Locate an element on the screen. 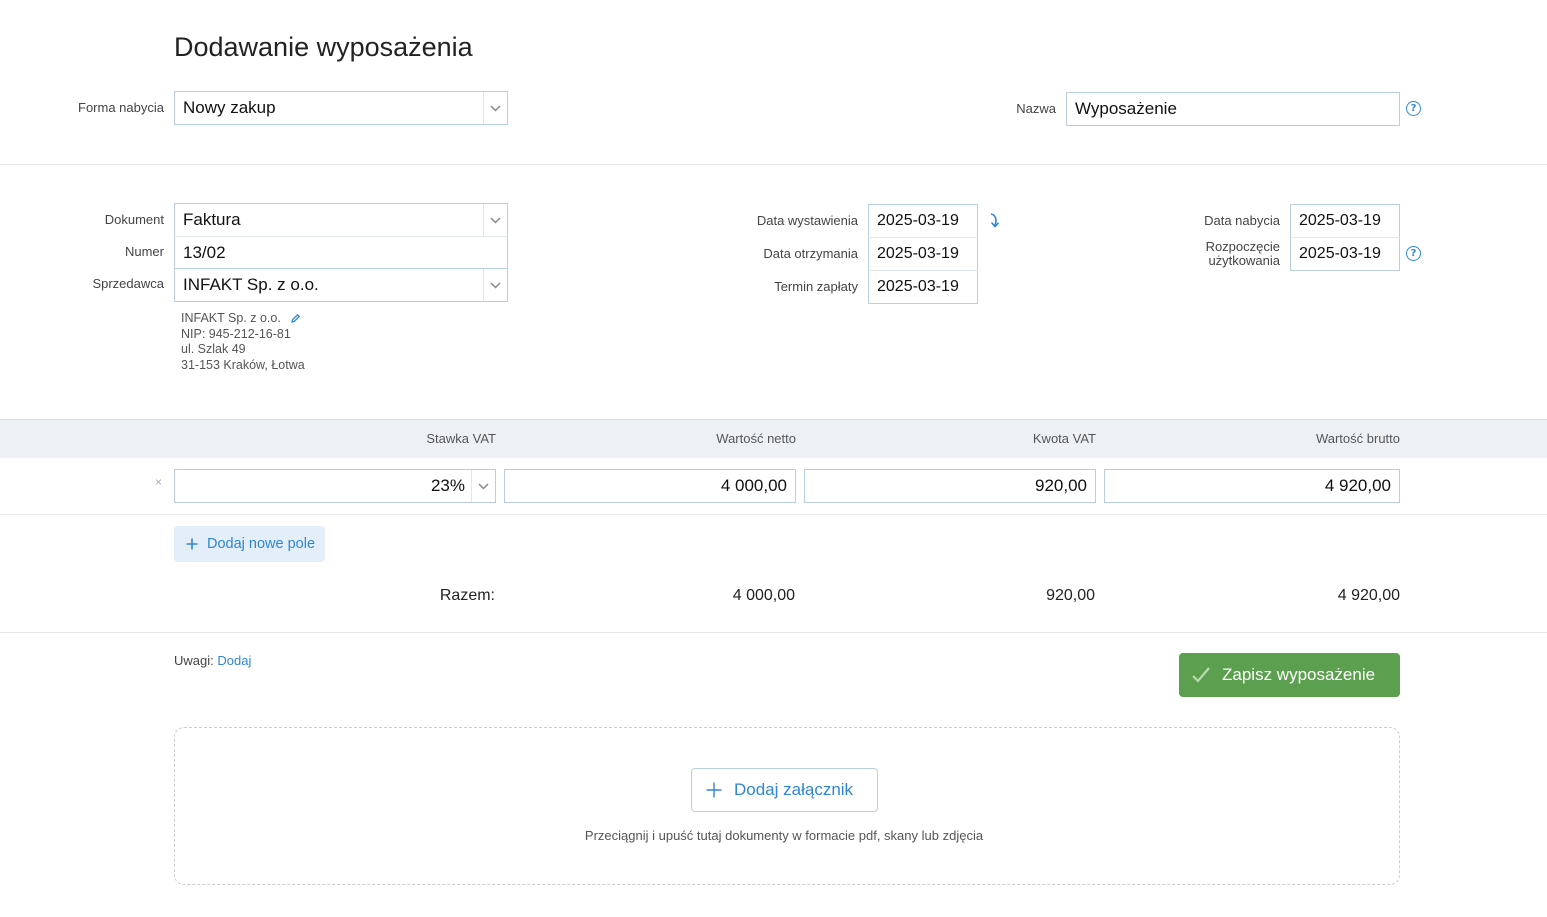 Image resolution: width=1547 pixels, height=917 pixels. due-date-value: 2025-03-19 is located at coordinates (918, 286).